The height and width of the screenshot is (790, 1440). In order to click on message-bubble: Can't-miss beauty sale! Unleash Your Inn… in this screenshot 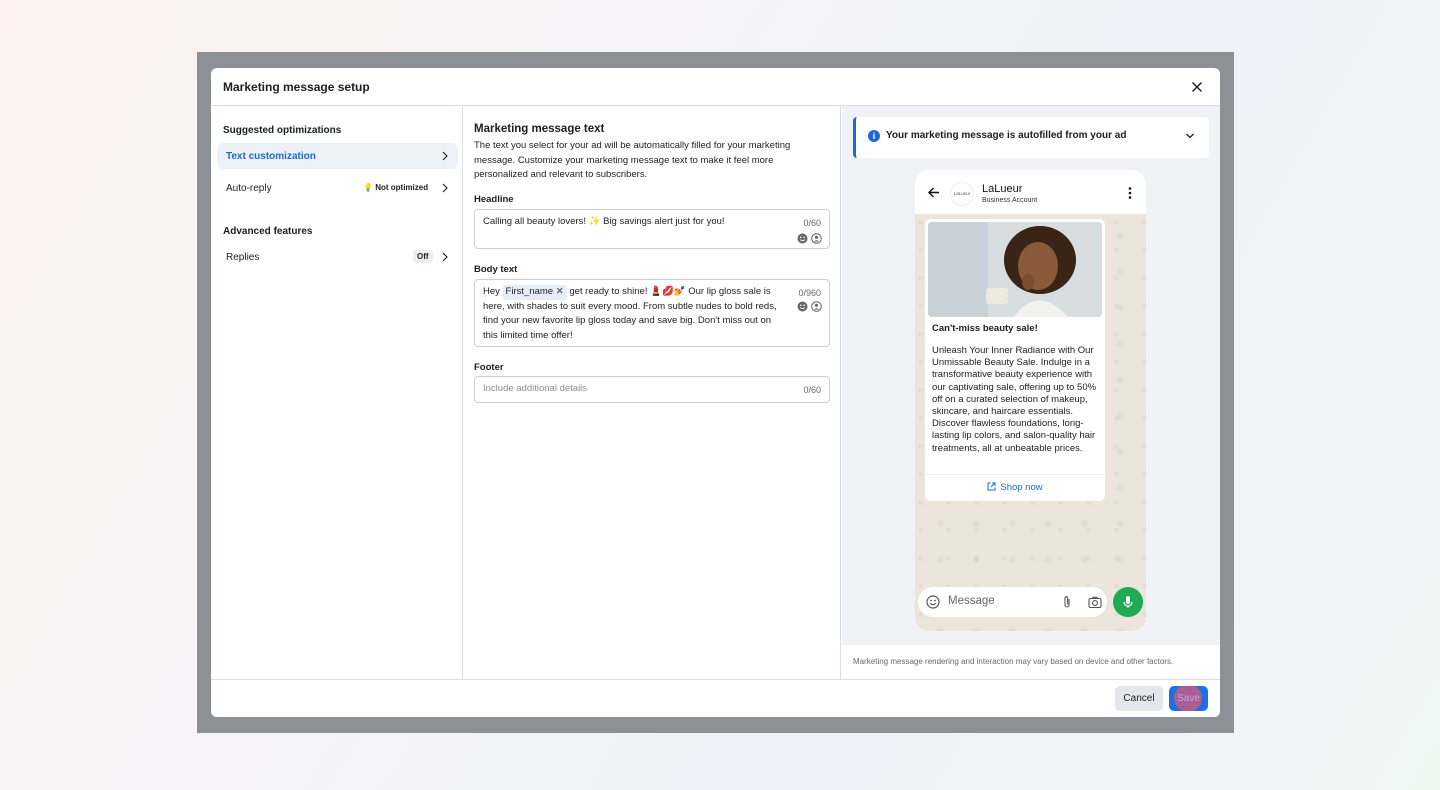, I will do `click(1015, 360)`.